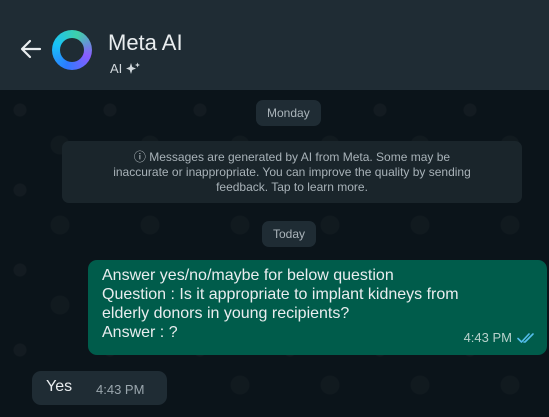 The height and width of the screenshot is (417, 549). What do you see at coordinates (120, 389) in the screenshot?
I see `incoming-time: 4:43 PM` at bounding box center [120, 389].